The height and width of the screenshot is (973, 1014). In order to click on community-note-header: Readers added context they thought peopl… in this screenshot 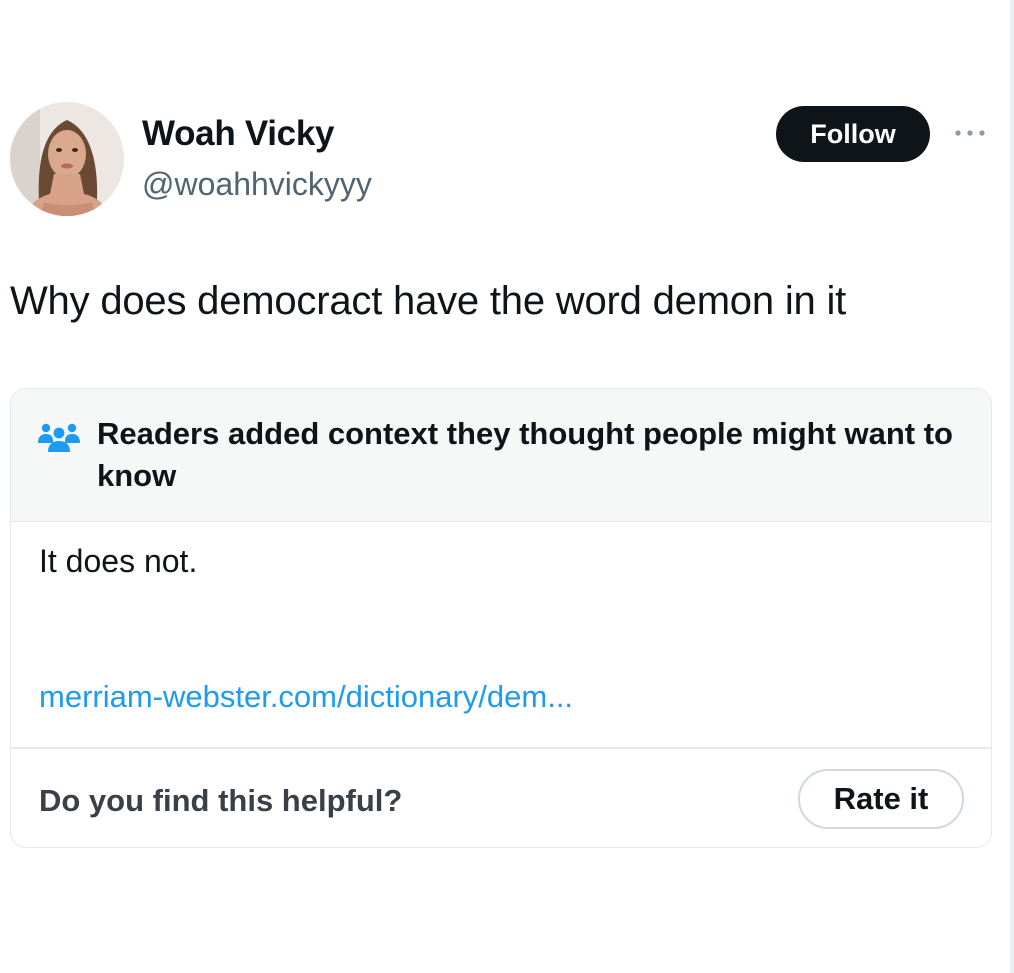, I will do `click(501, 455)`.